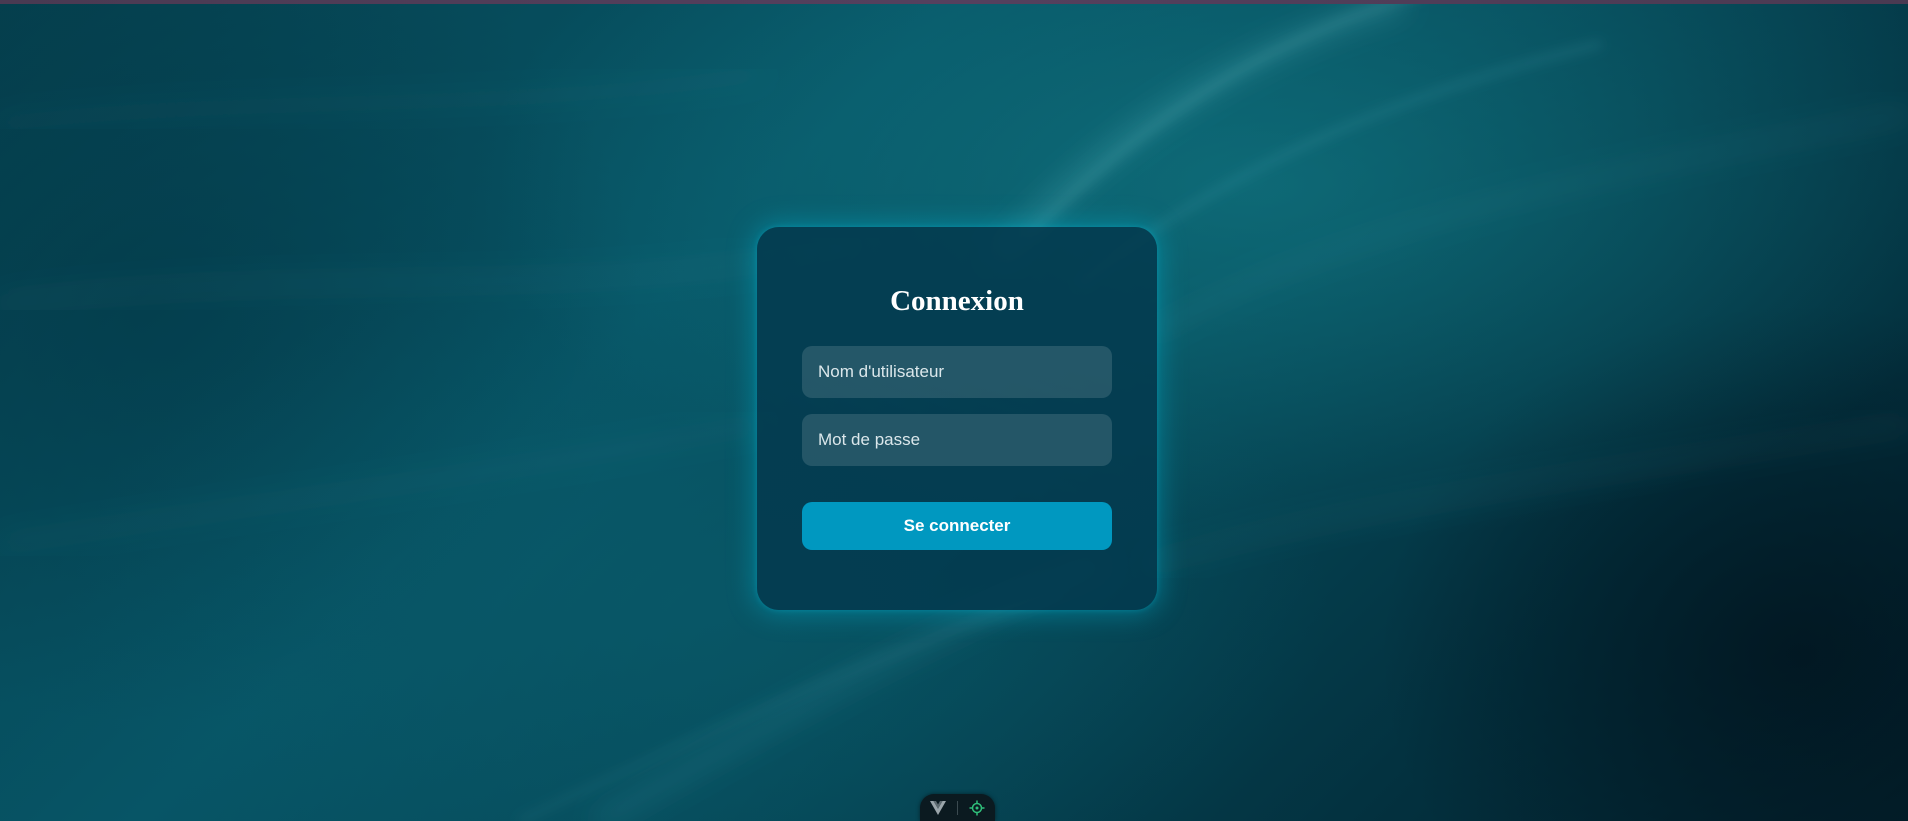  Describe the element at coordinates (957, 440) in the screenshot. I see `password-input` at that location.